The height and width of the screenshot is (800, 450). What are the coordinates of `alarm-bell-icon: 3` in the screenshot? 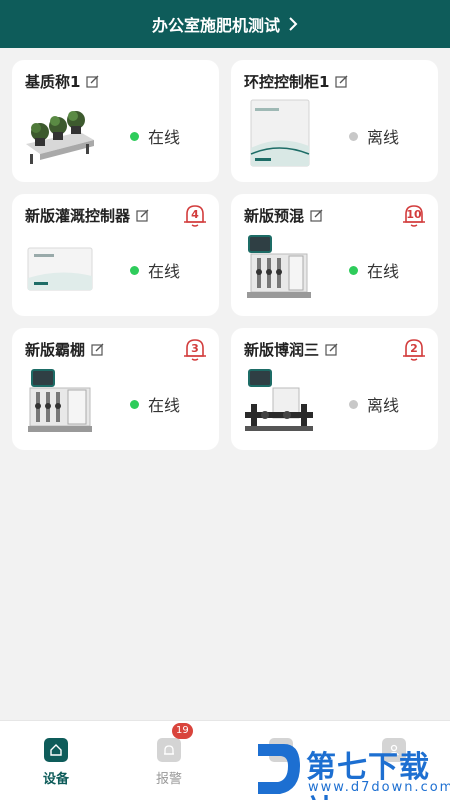 It's located at (195, 349).